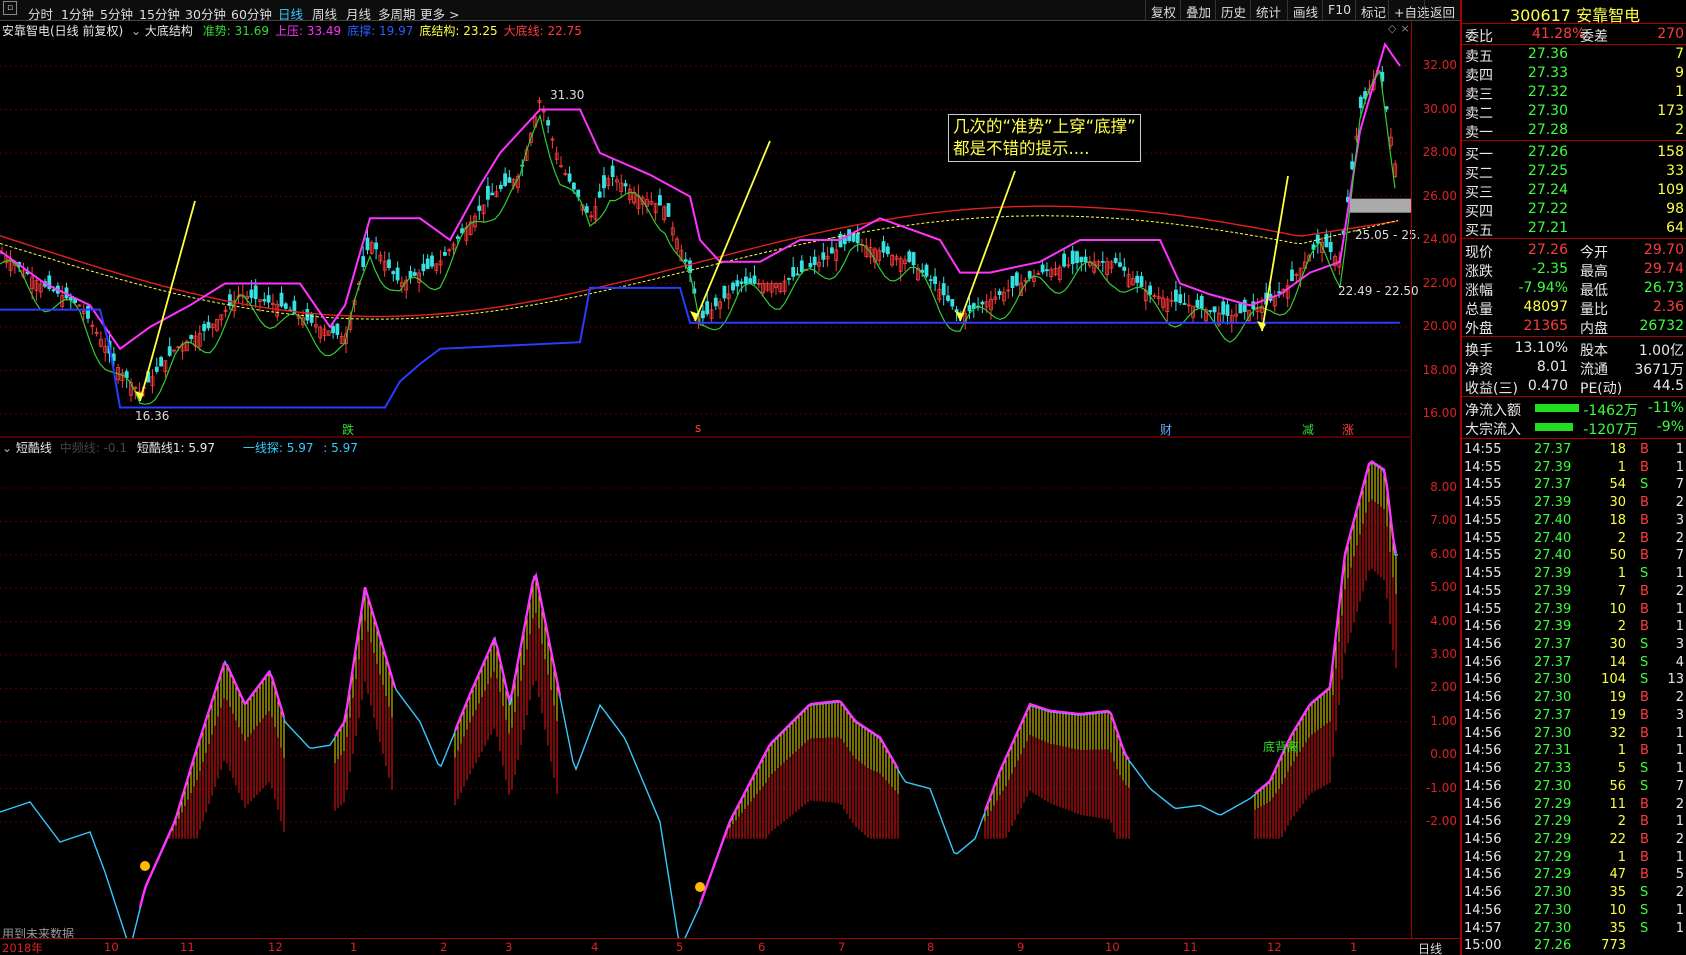  What do you see at coordinates (1617, 786) in the screenshot?
I see `tick-volume: 56` at bounding box center [1617, 786].